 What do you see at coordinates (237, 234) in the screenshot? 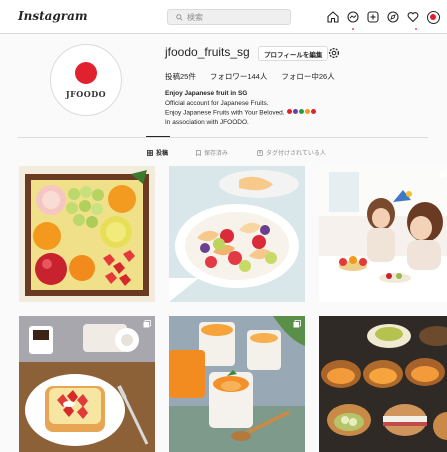
I see `post-fruit-salad-plate` at bounding box center [237, 234].